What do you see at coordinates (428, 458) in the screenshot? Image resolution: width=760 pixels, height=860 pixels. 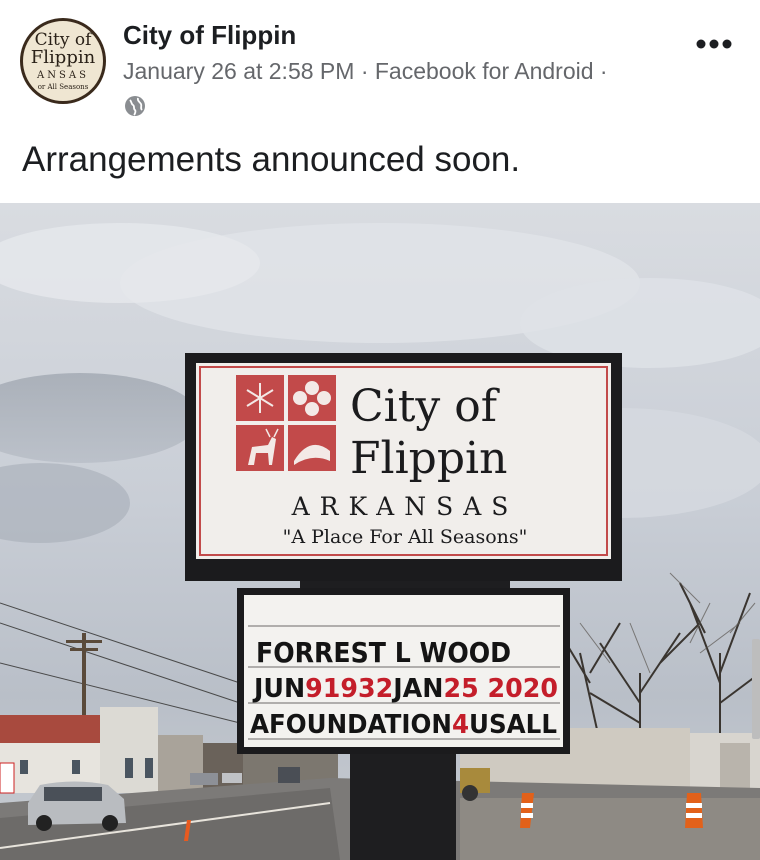 I see `sign-title-line2: Flippin` at bounding box center [428, 458].